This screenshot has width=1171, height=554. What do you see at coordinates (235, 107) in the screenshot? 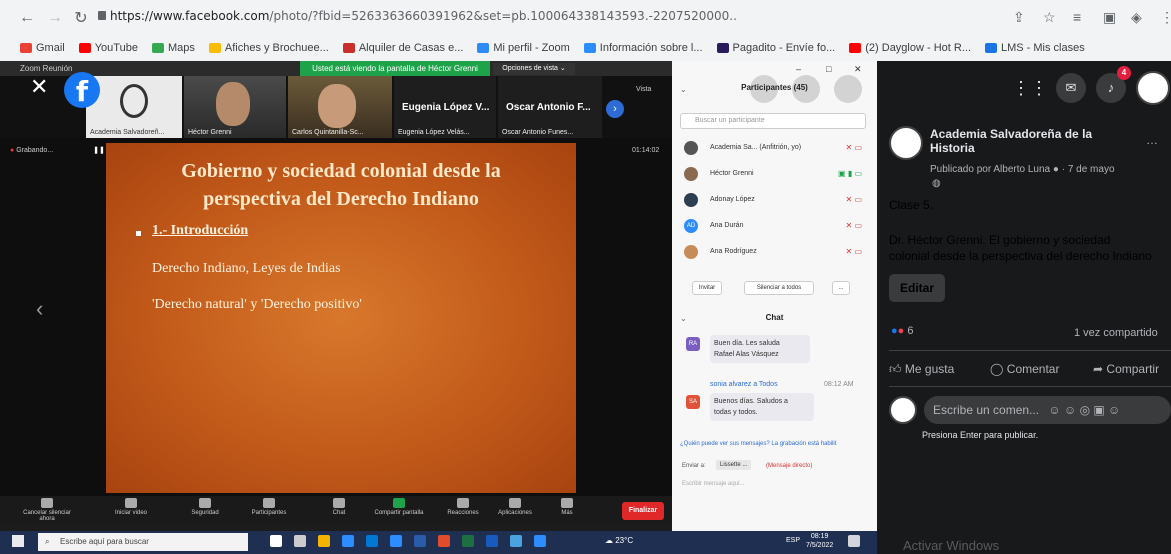
I see `thumb-hector: Héctor Grenni` at bounding box center [235, 107].